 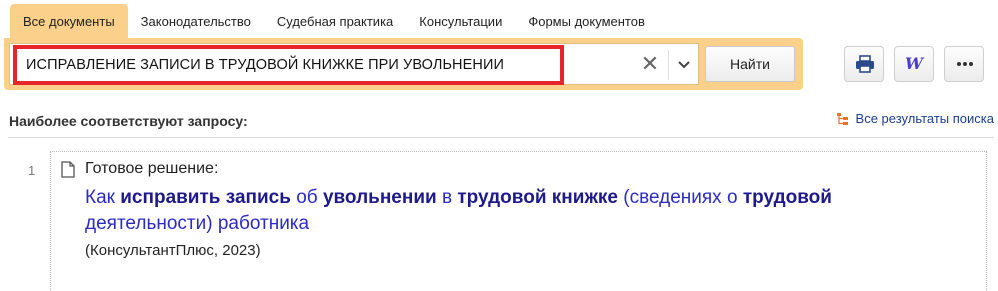 I want to click on all-results-label: Все результаты поиска, so click(x=925, y=118).